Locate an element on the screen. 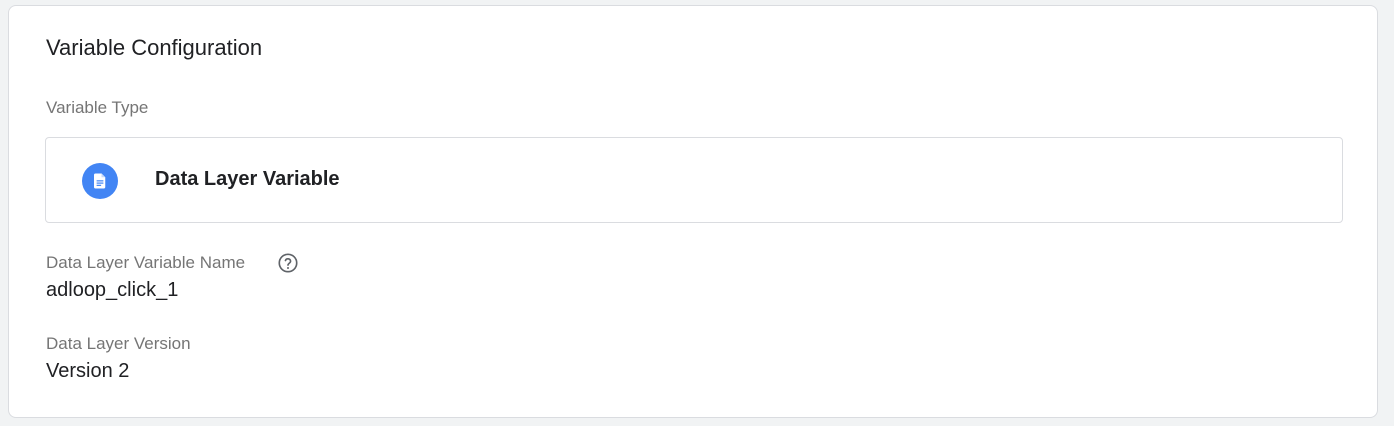  help-icon is located at coordinates (288, 263).